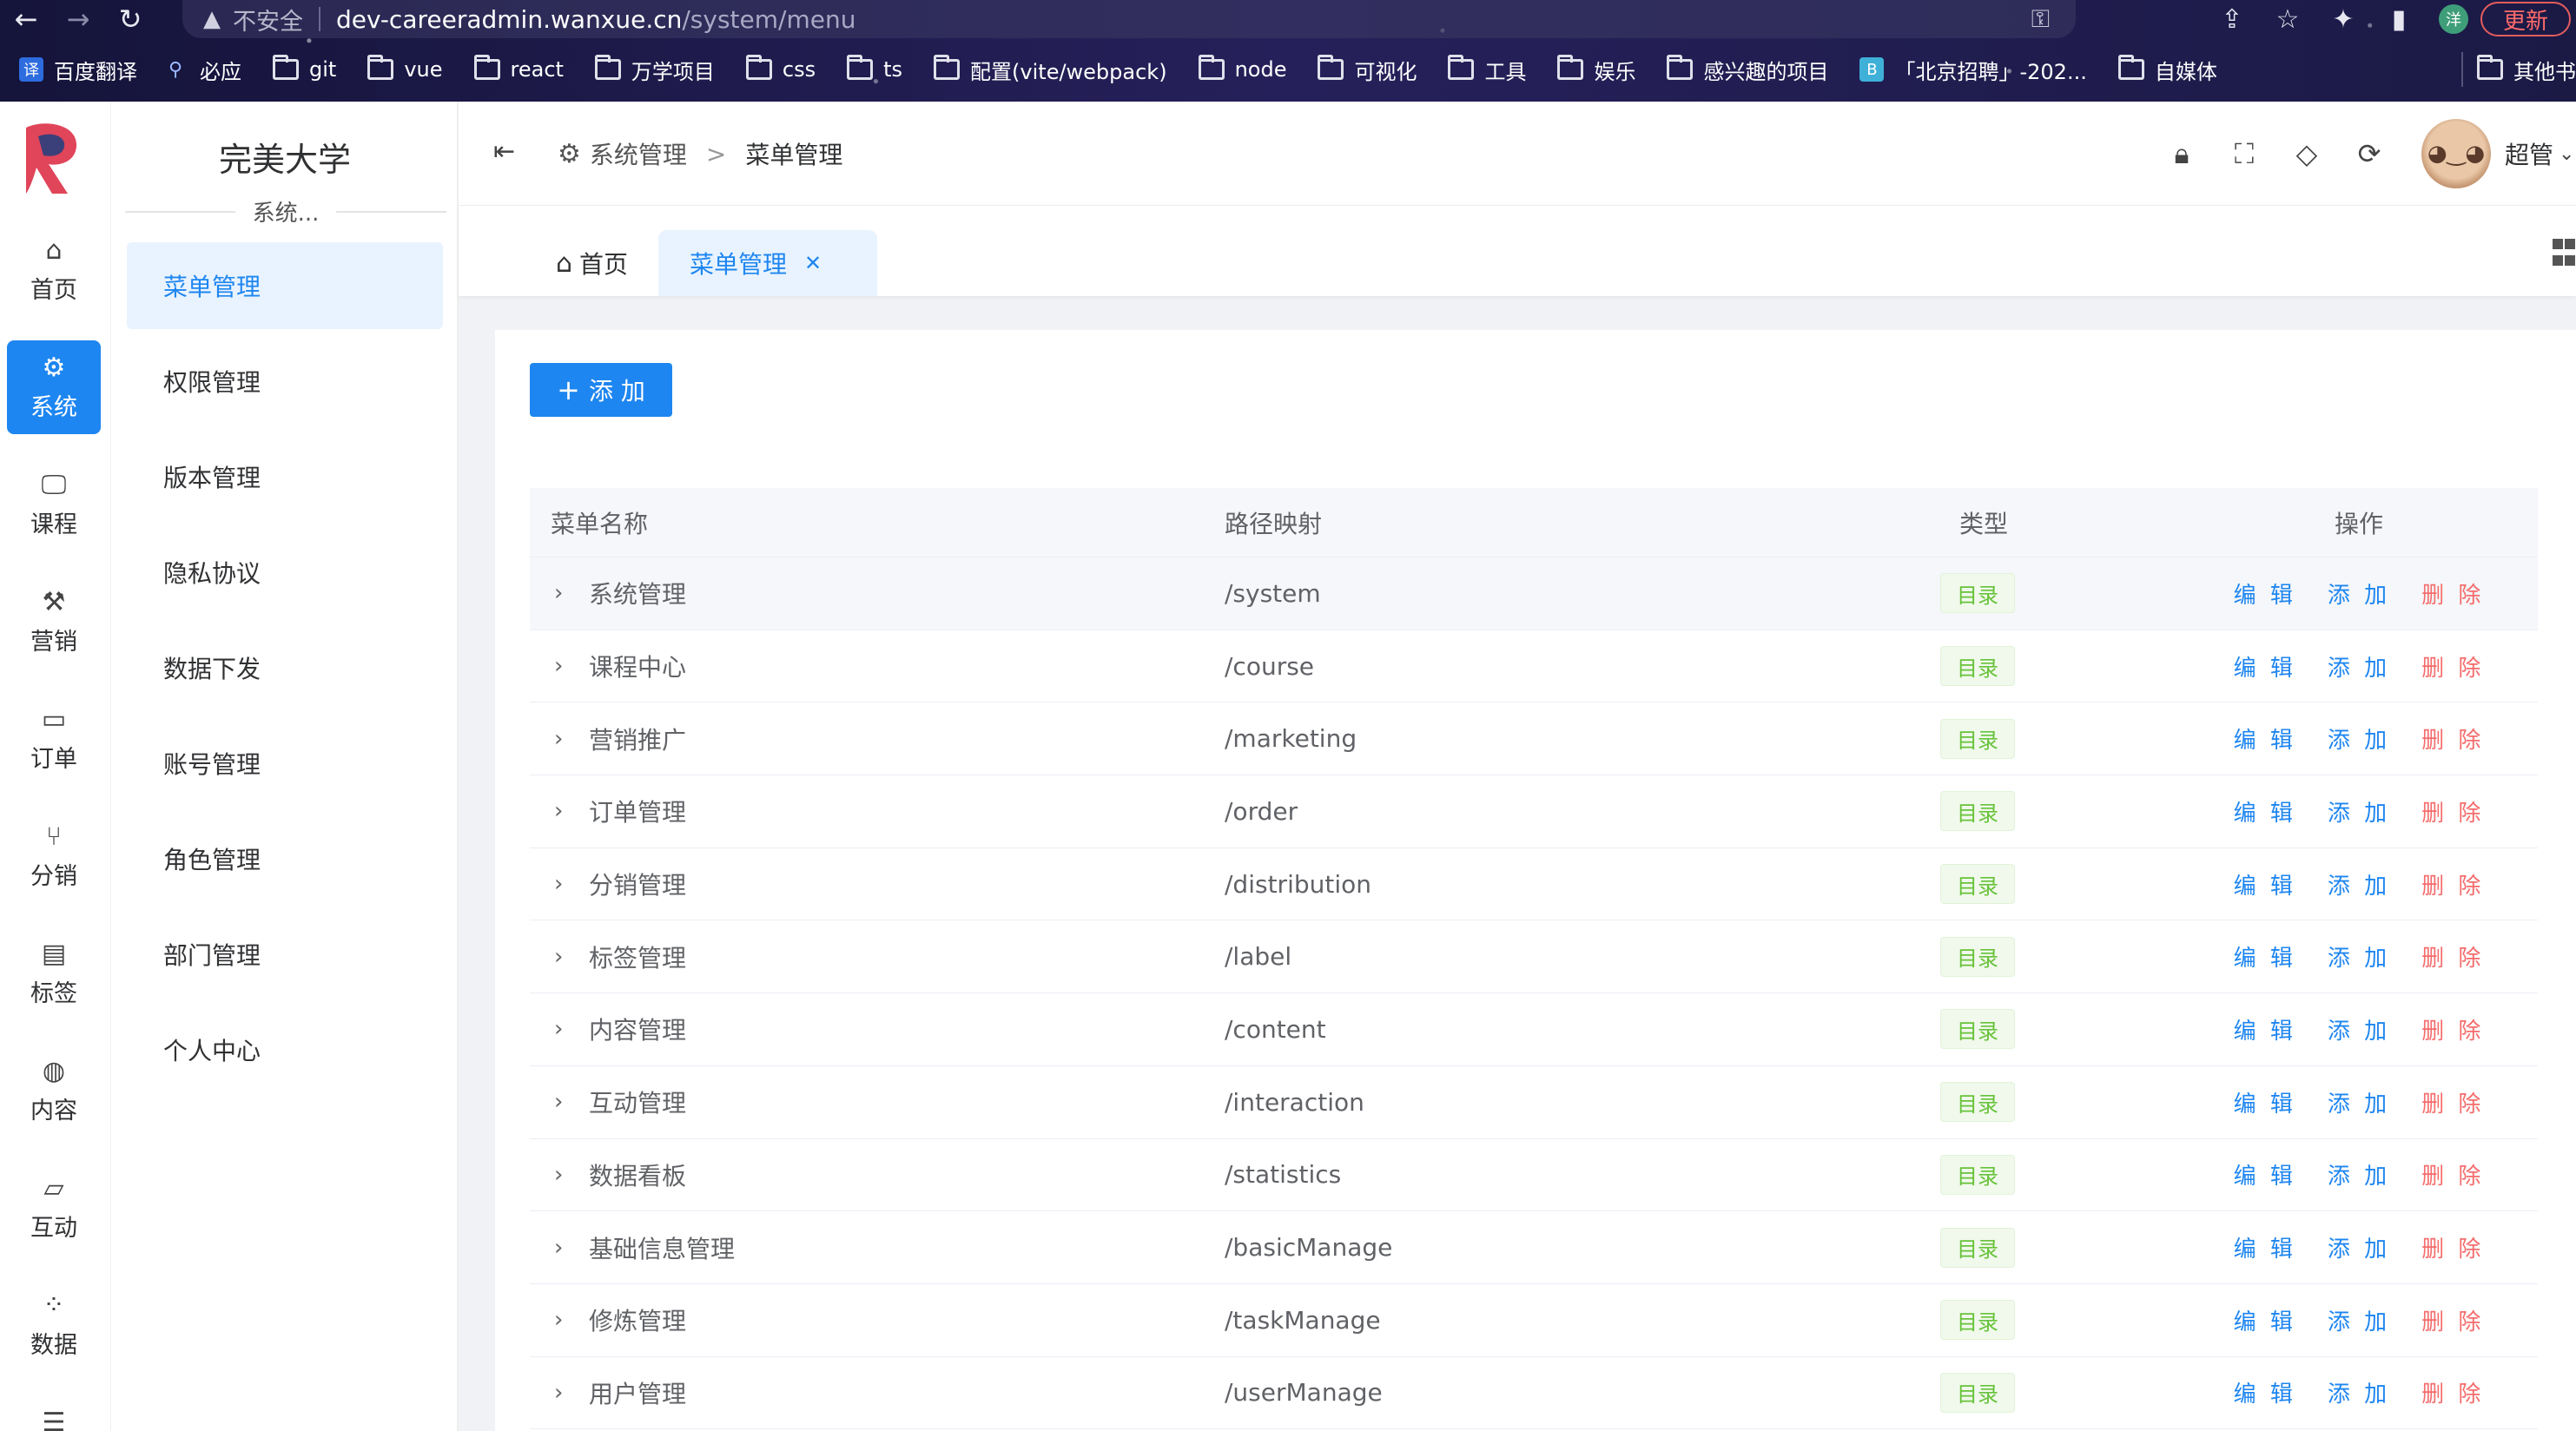  Describe the element at coordinates (2568, 154) in the screenshot. I see `chevron-down-icon: ⌄` at that location.